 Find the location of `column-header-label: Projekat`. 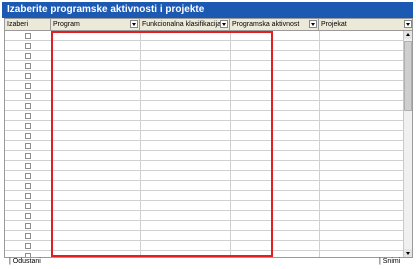

column-header-label: Projekat is located at coordinates (334, 24).